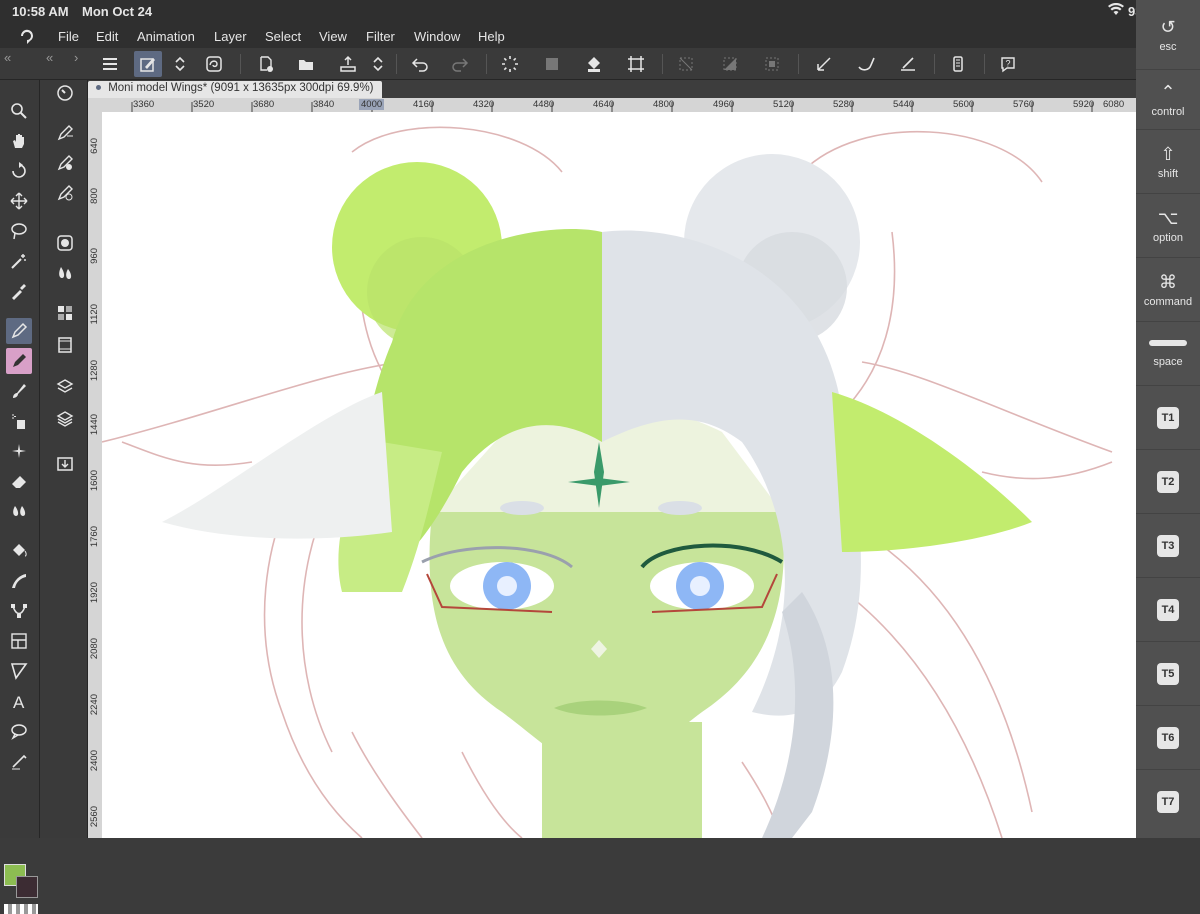 This screenshot has width=1200, height=914. I want to click on gallery-icon, so click(214, 64).